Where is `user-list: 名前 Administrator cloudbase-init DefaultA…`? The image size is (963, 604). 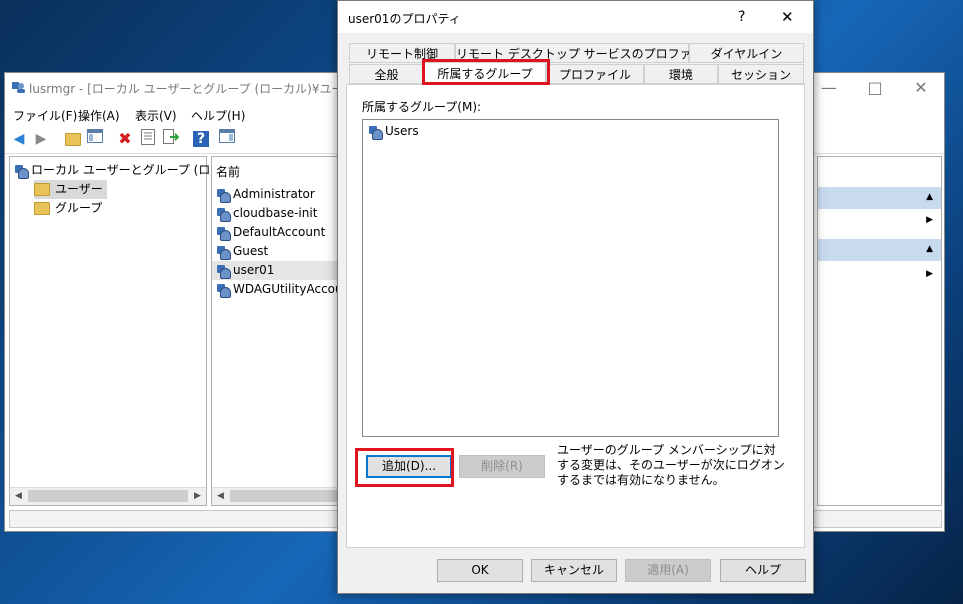
user-list: 名前 Administrator cloudbase-init DefaultA… is located at coordinates (276, 331).